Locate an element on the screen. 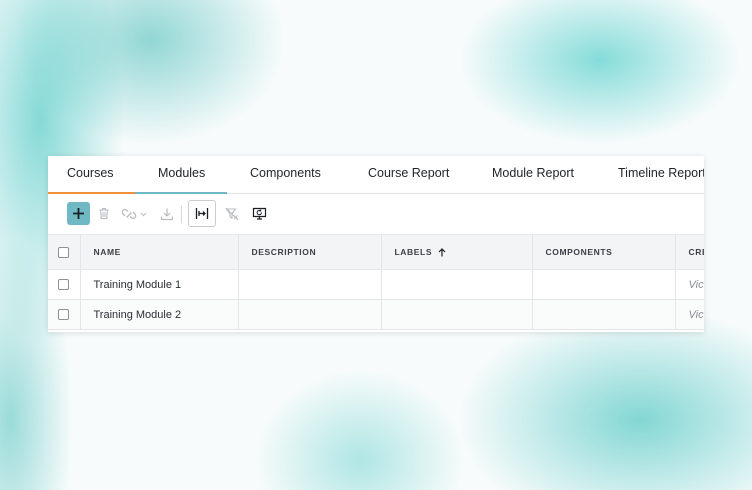  select-all-checkbox is located at coordinates (64, 252).